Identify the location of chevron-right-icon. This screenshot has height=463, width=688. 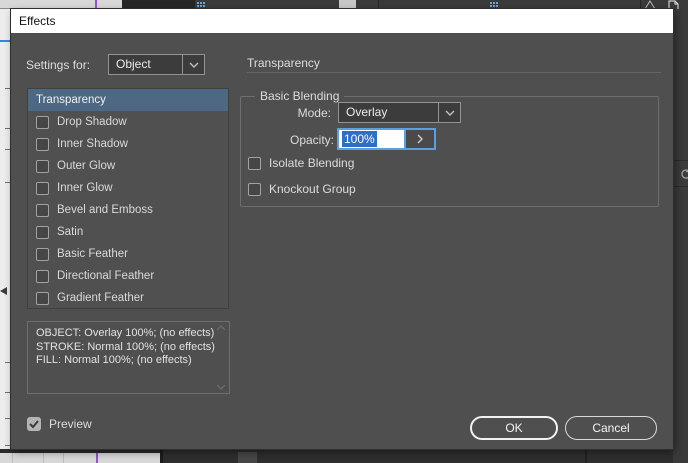
(420, 139).